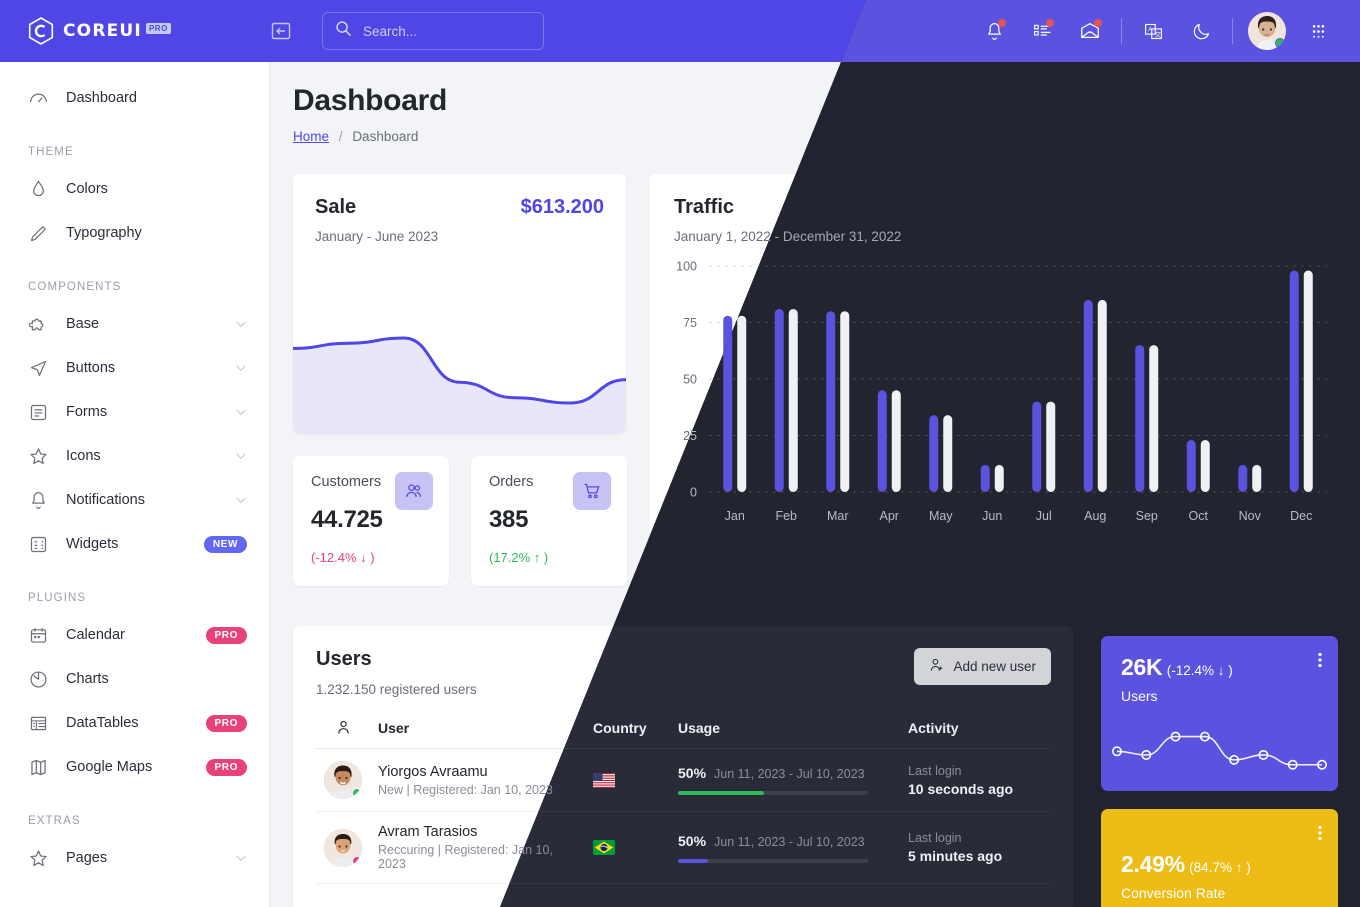 This screenshot has width=1360, height=907. I want to click on orders-card: Orders 385 (17.2% ↑ ), so click(549, 521).